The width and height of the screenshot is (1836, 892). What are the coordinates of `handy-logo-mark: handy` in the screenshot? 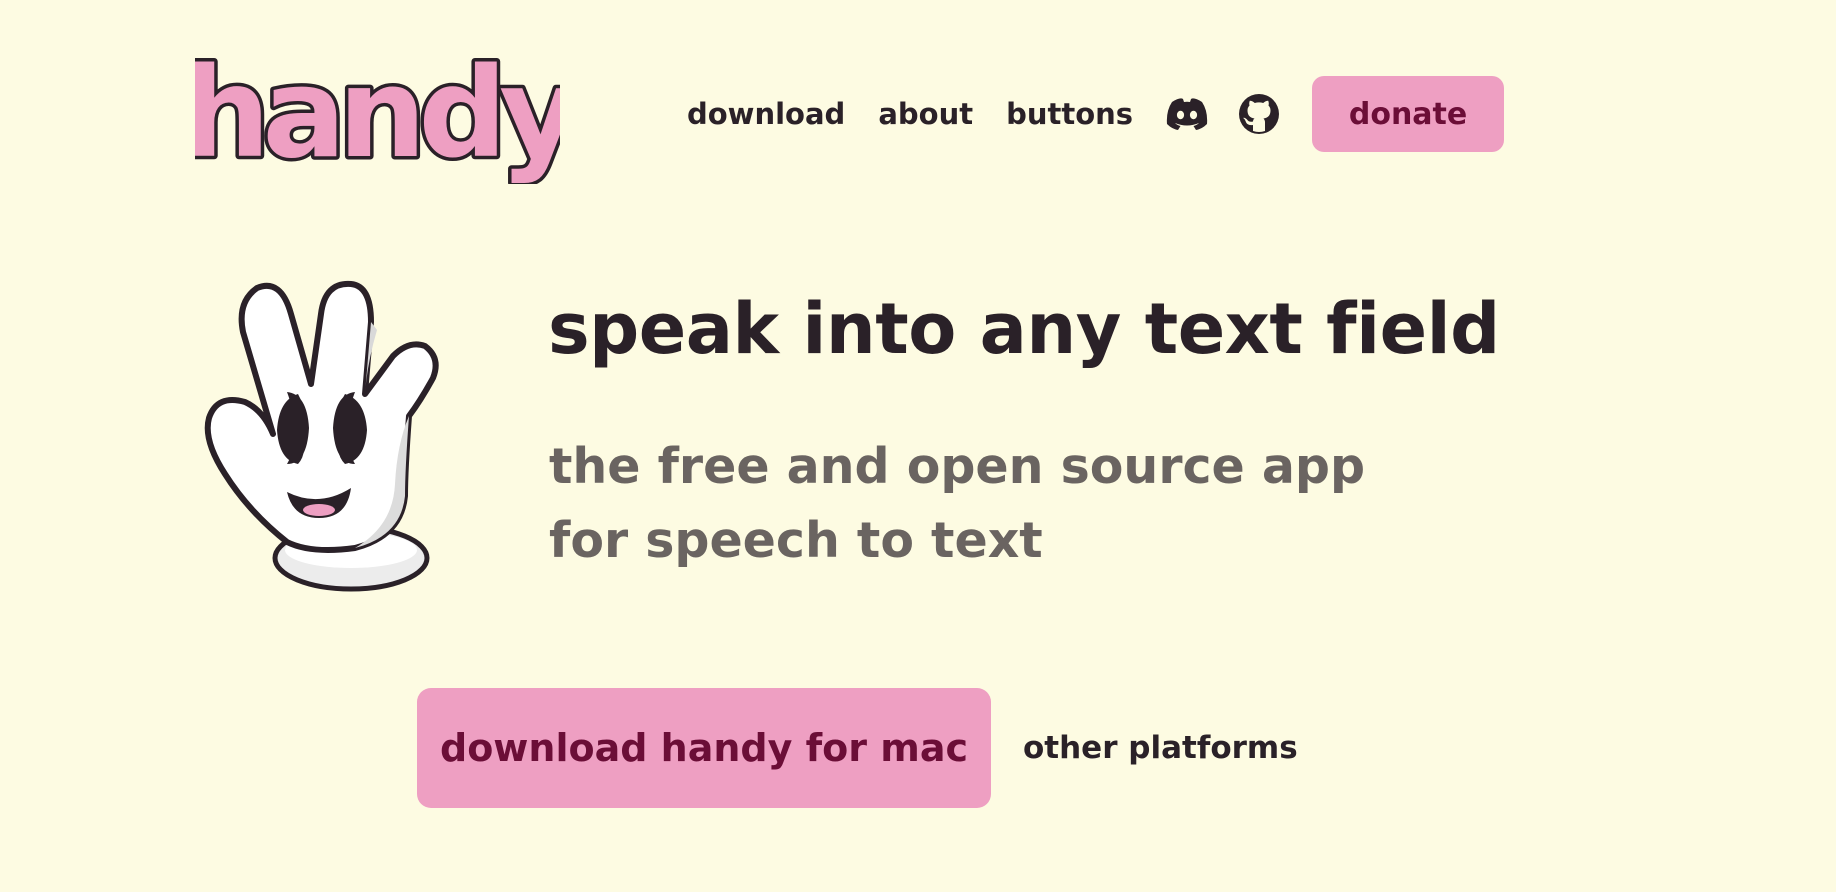 It's located at (384, 114).